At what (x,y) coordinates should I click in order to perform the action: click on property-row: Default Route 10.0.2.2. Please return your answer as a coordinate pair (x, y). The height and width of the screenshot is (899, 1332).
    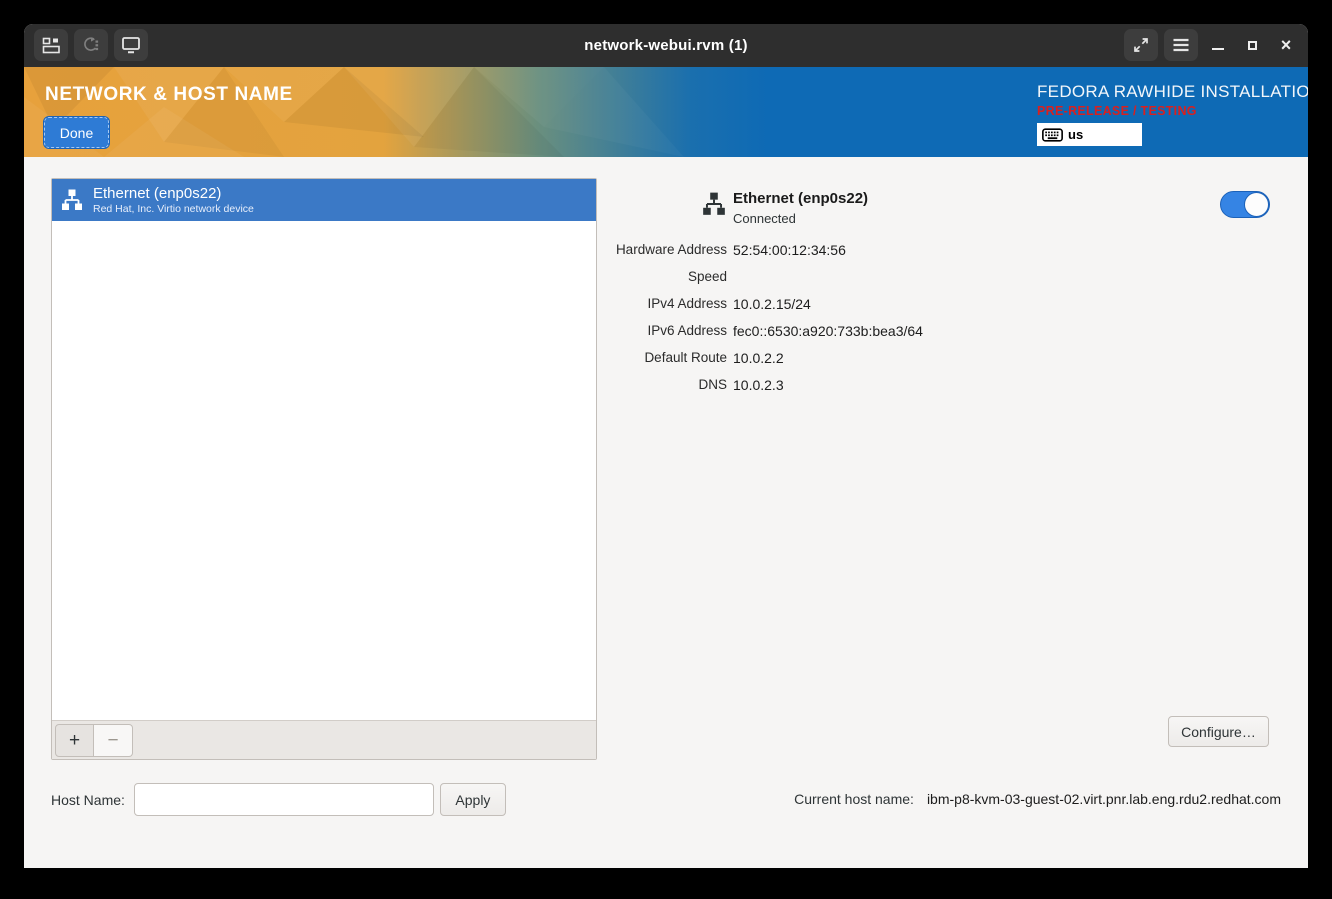
    Looking at the image, I should click on (950, 357).